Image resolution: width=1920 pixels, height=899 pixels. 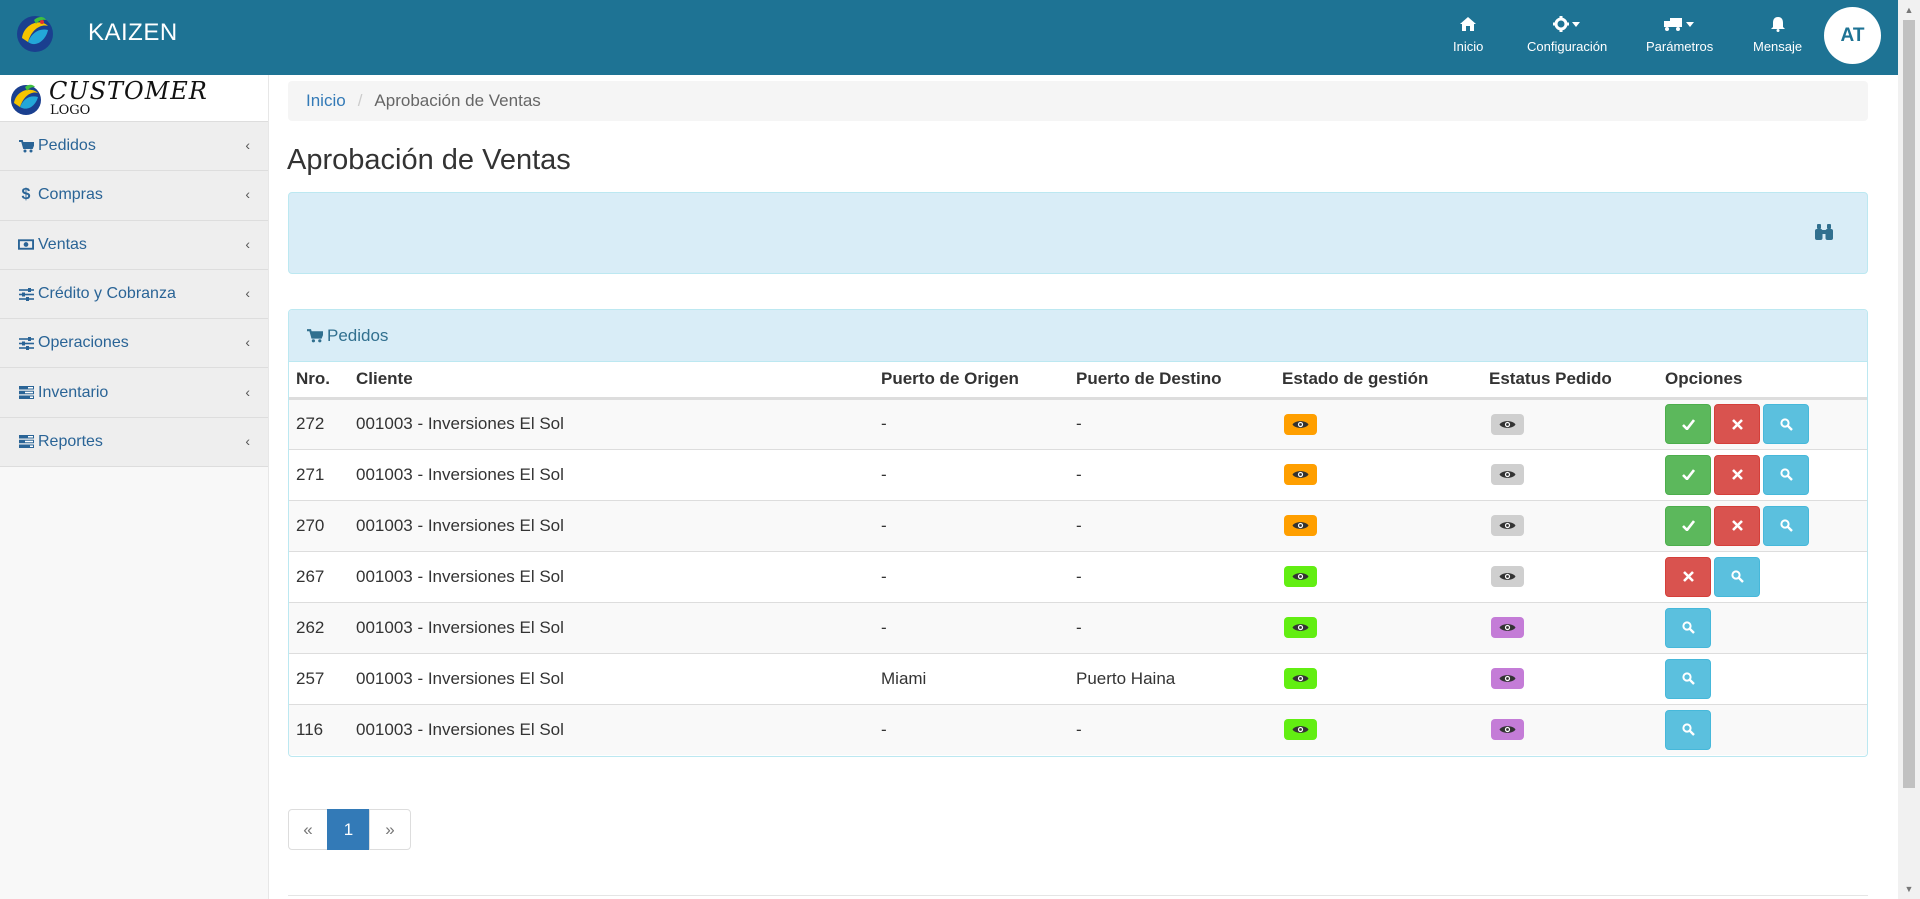 I want to click on user-avatar: AT, so click(x=1852, y=35).